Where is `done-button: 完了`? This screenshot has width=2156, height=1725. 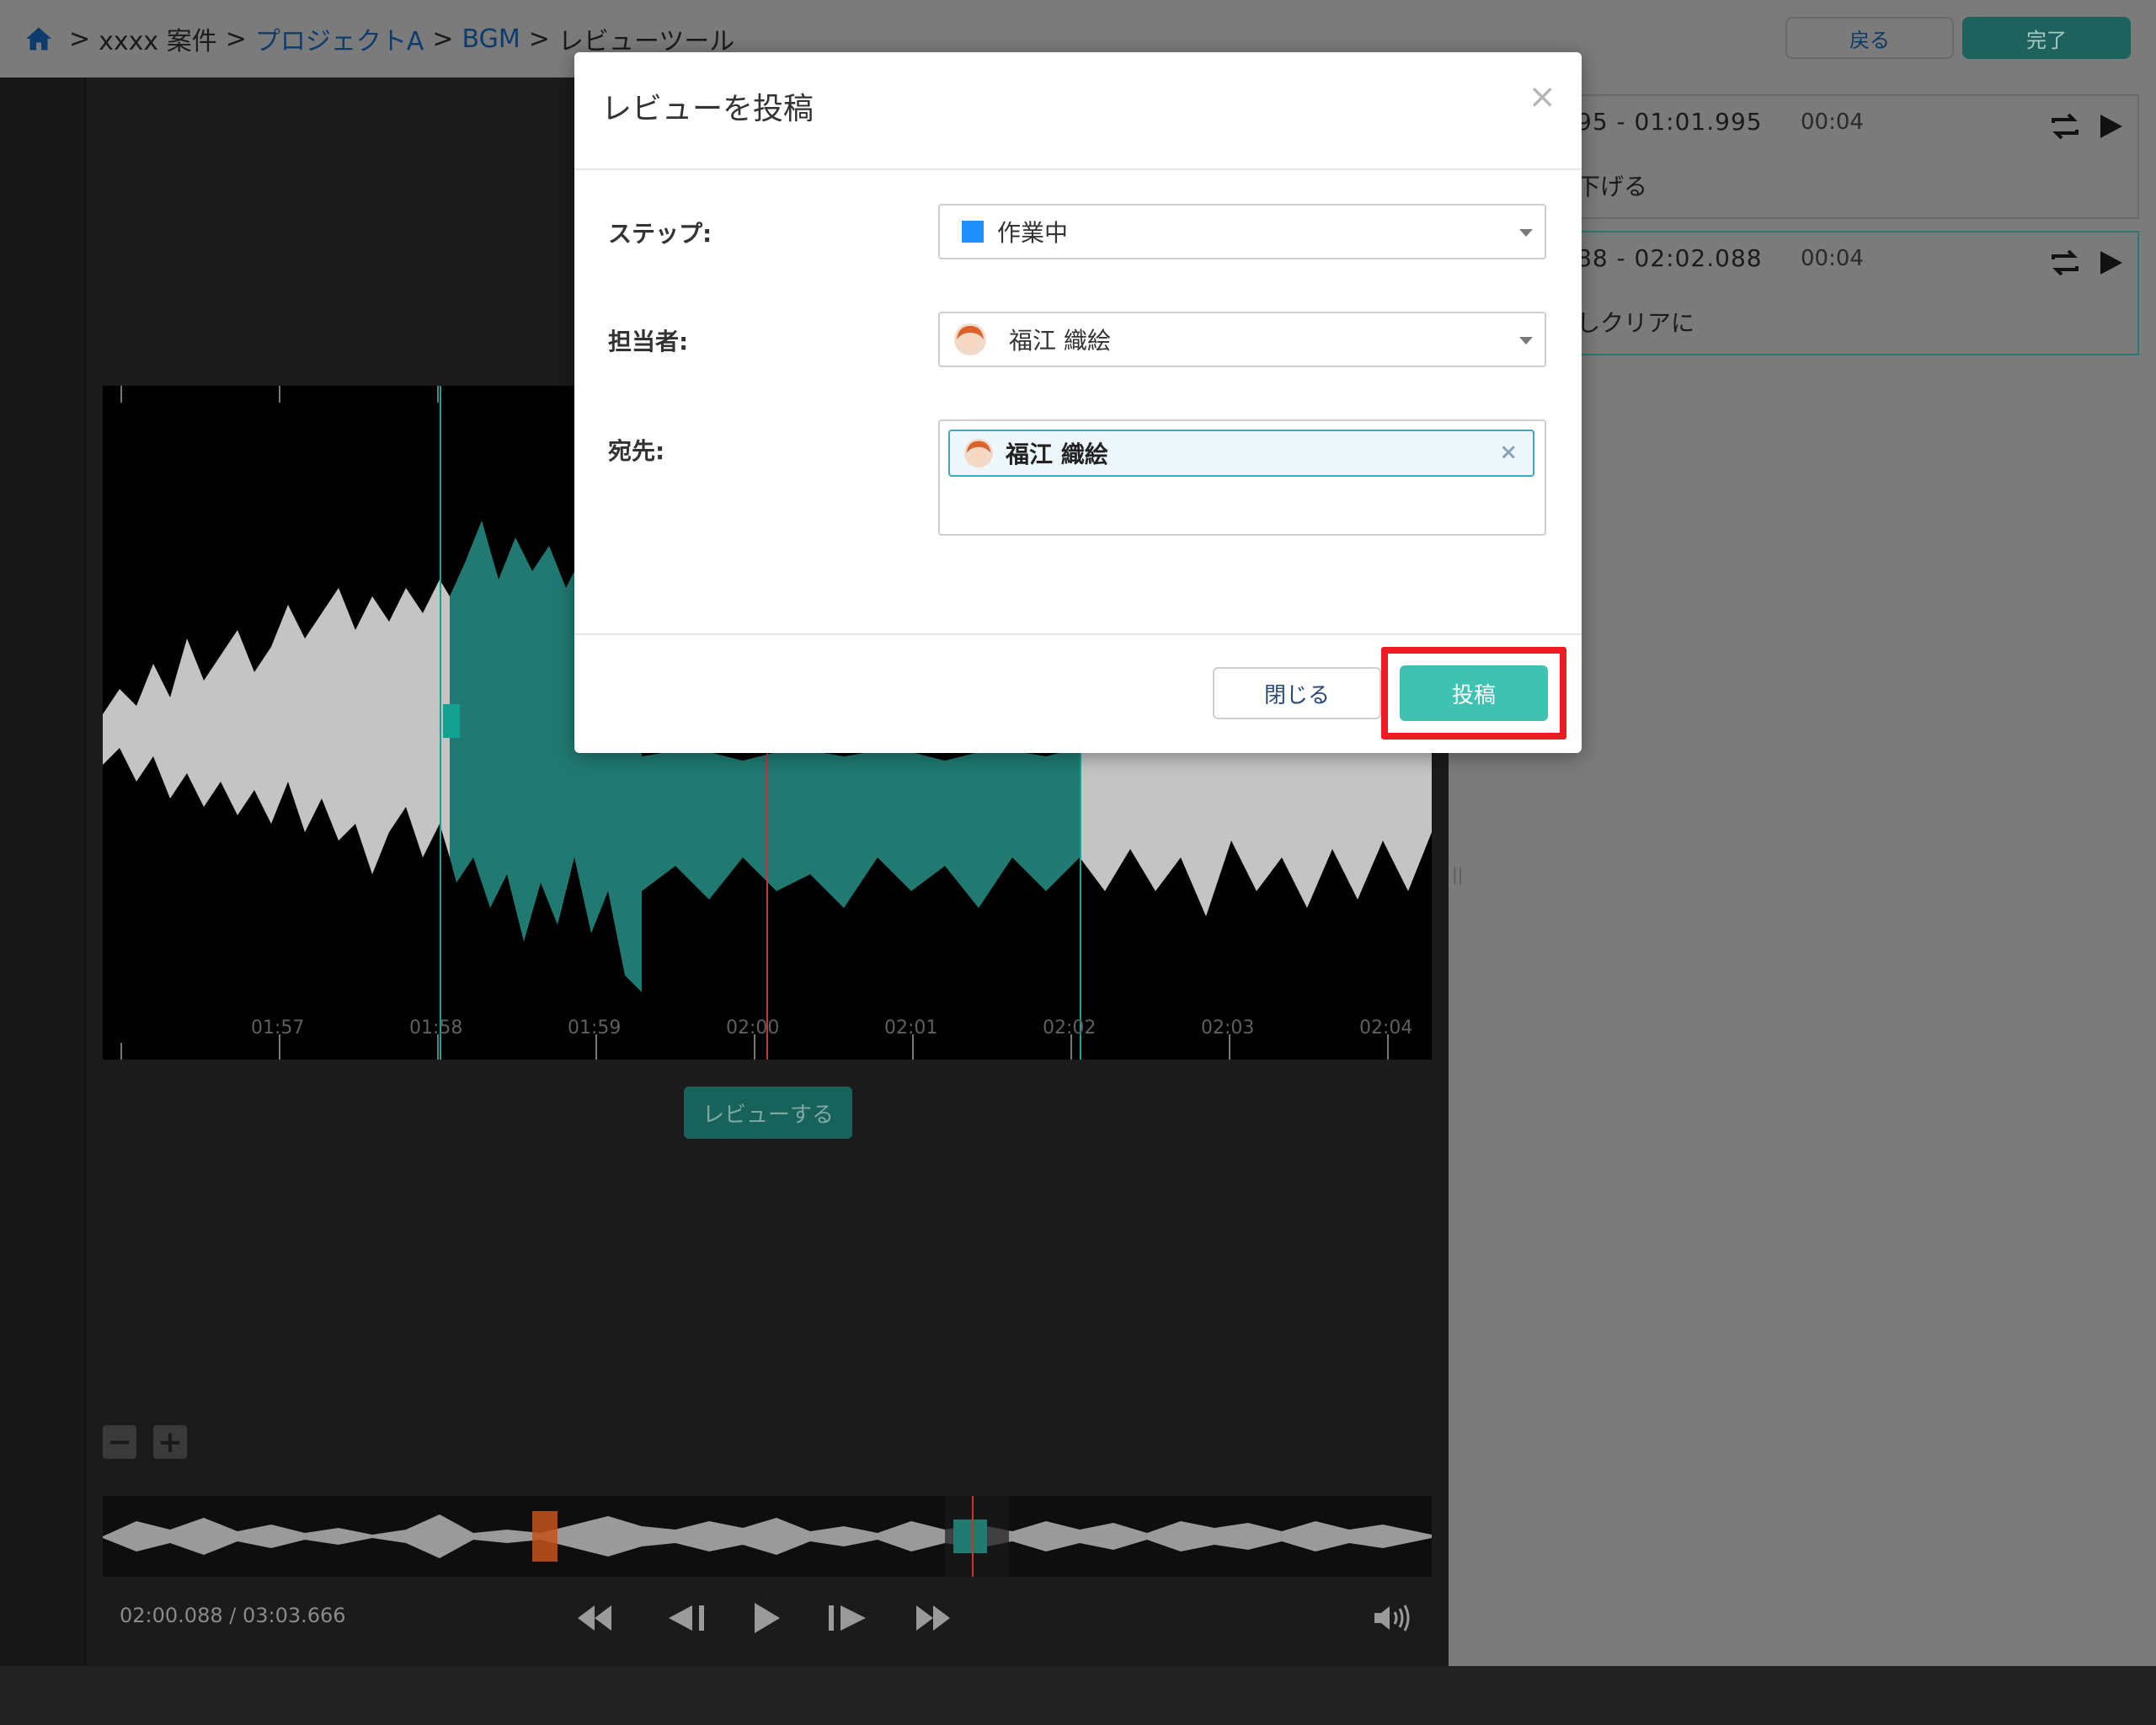 done-button: 完了 is located at coordinates (2046, 38).